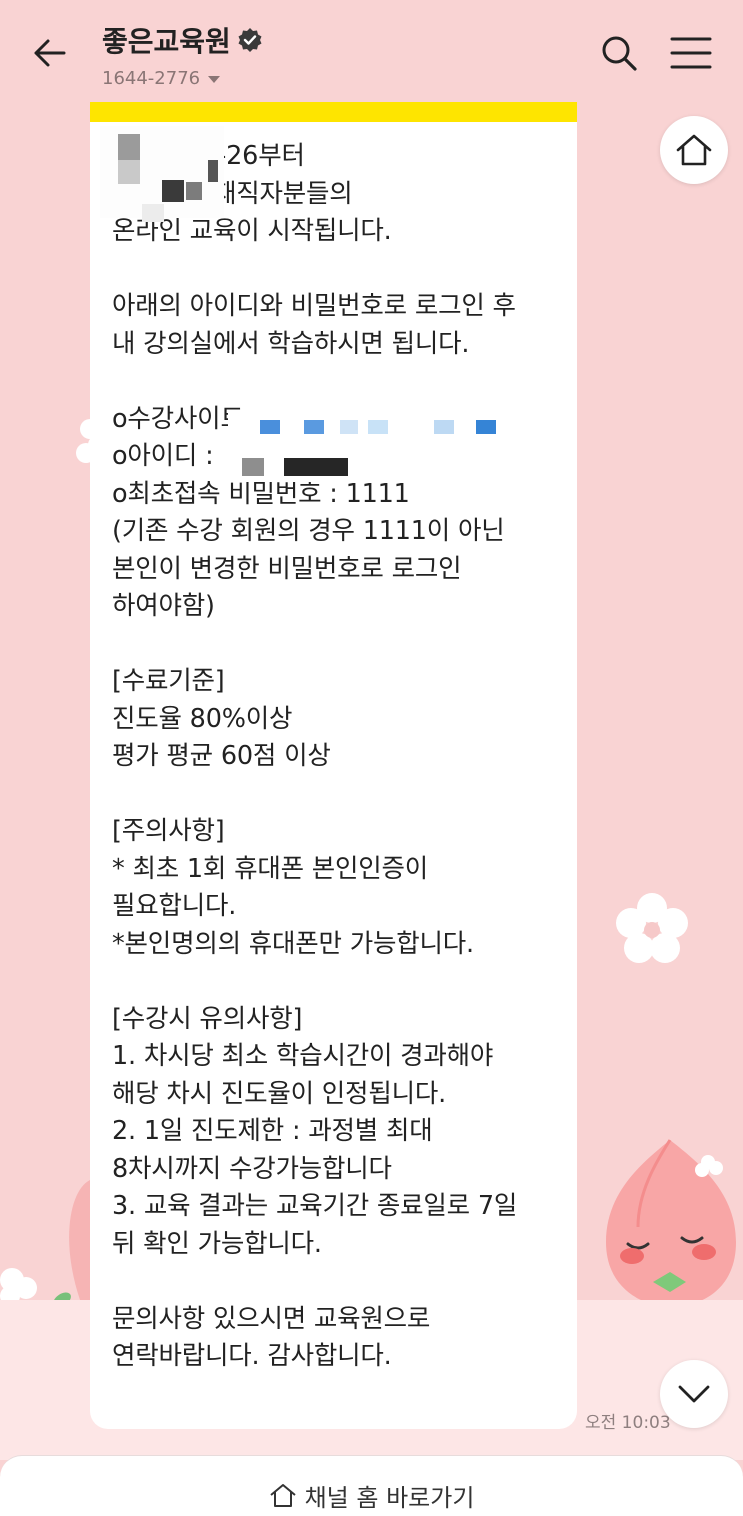 This screenshot has height=1516, width=743. I want to click on menu-button, so click(691, 53).